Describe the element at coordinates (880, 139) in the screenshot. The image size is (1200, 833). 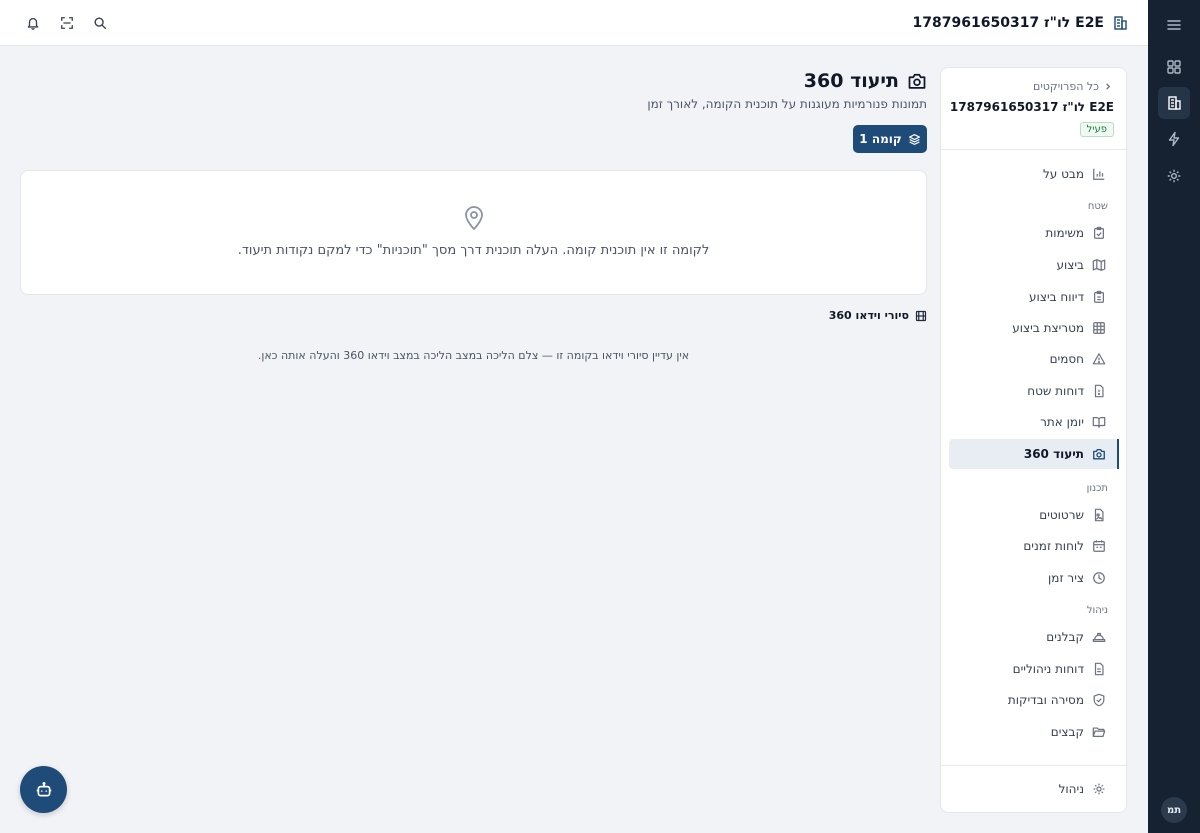
I see `floor-button-label: קומה 1` at that location.